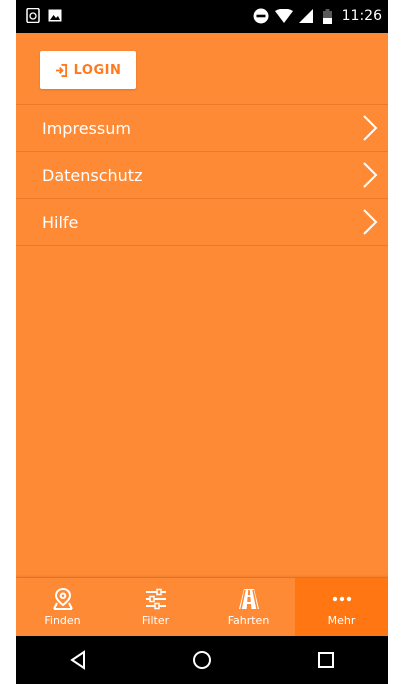 This screenshot has height=684, width=403. What do you see at coordinates (341, 620) in the screenshot?
I see `tab-label: Mehr` at bounding box center [341, 620].